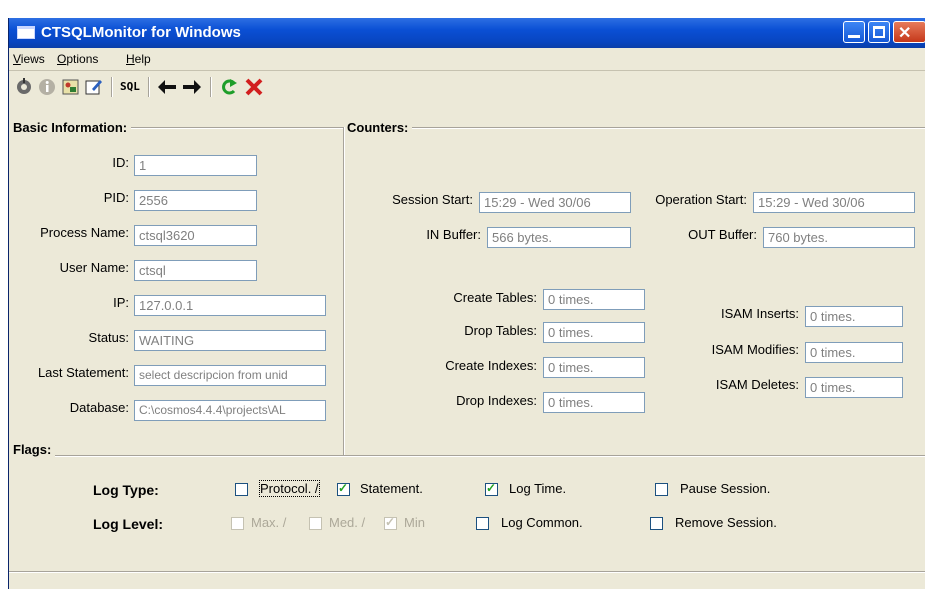  What do you see at coordinates (195, 235) in the screenshot?
I see `process-name-field: ctsql3620` at bounding box center [195, 235].